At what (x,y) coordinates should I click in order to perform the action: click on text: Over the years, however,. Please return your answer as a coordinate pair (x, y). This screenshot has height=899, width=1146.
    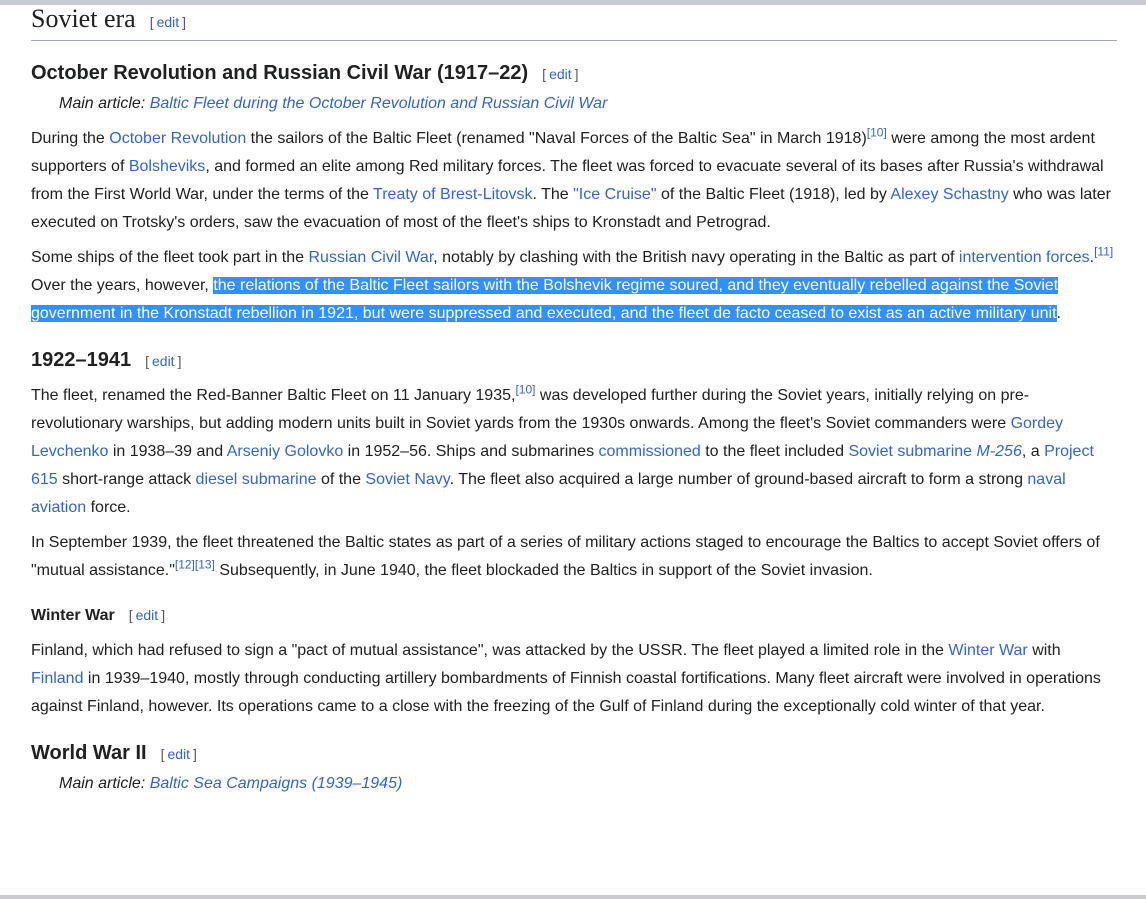
    Looking at the image, I should click on (122, 285).